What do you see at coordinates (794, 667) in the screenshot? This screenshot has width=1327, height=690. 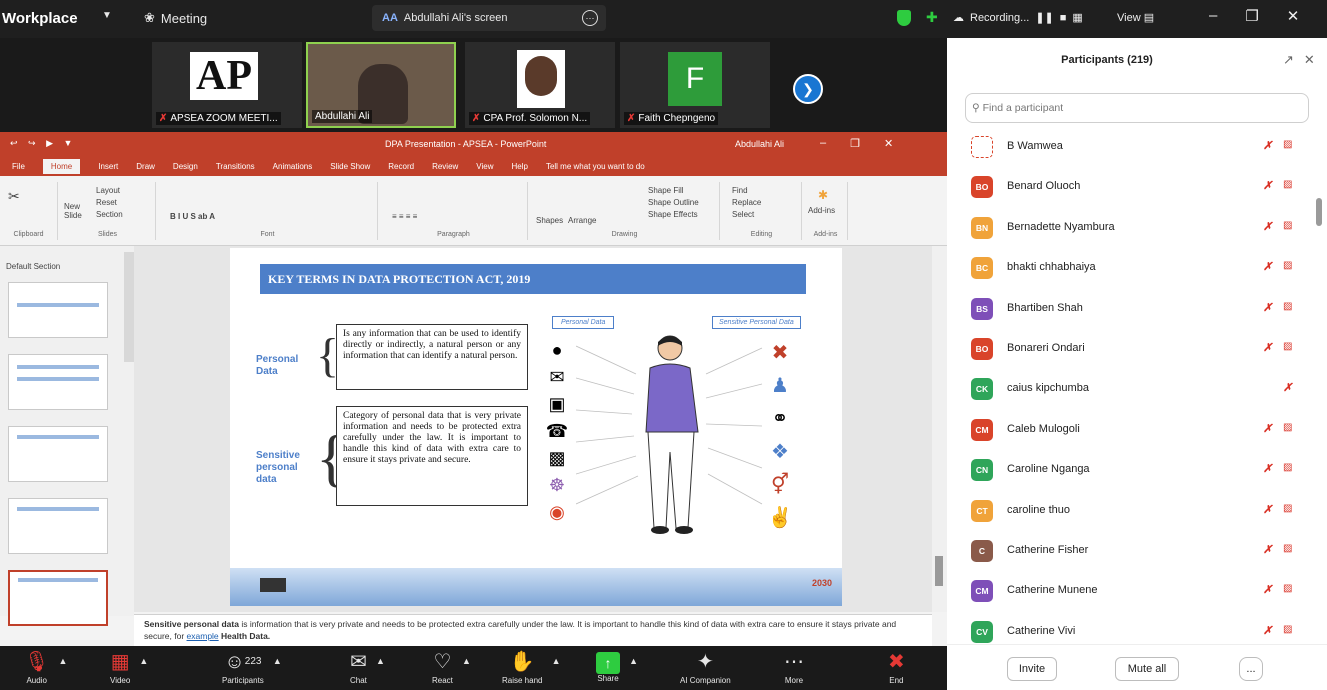 I see `more-button: ⋯ More` at bounding box center [794, 667].